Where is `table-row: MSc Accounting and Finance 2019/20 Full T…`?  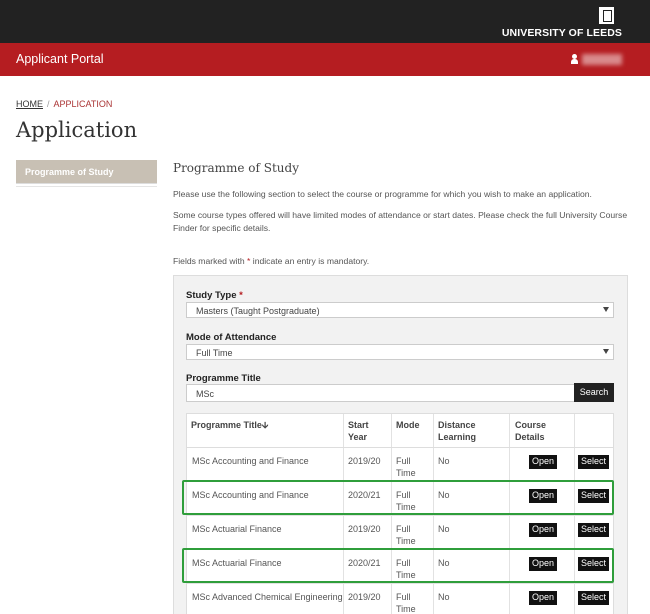 table-row: MSc Accounting and Finance 2019/20 Full T… is located at coordinates (400, 465).